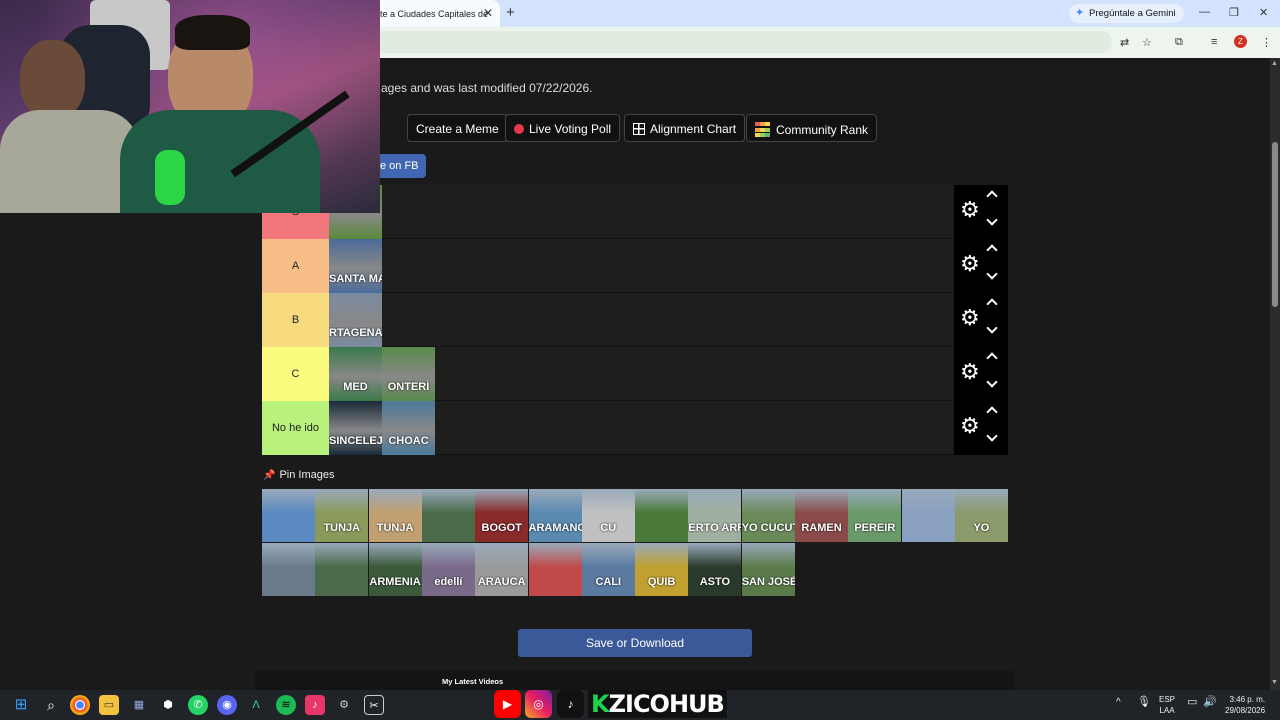  Describe the element at coordinates (502, 569) in the screenshot. I see `pool-image: ARAUCA` at that location.